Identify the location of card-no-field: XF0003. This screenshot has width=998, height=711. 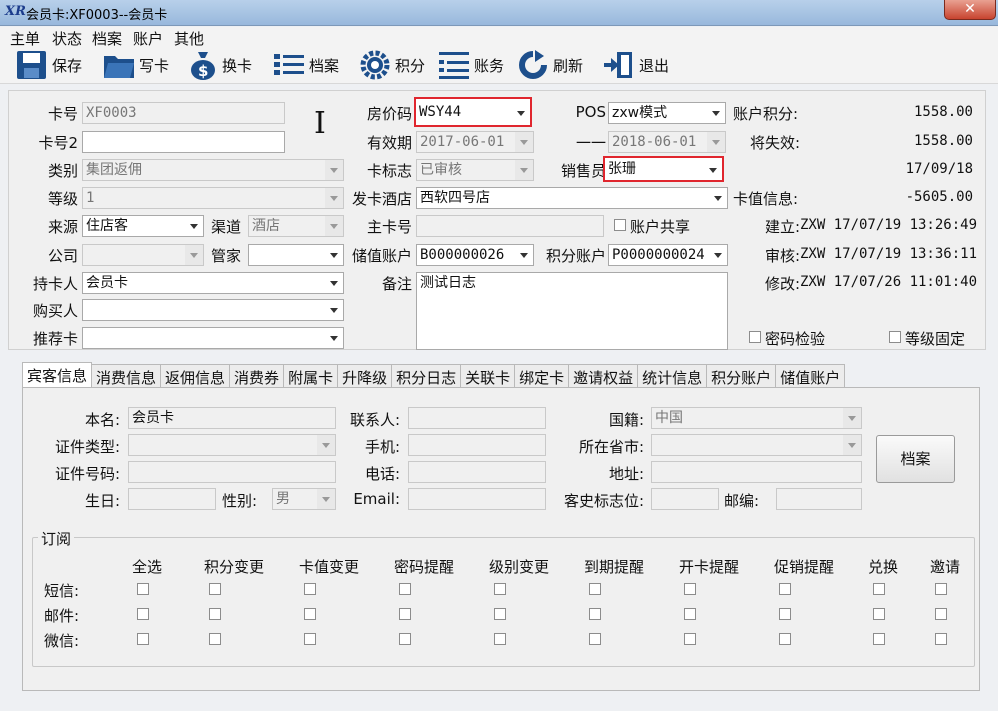
(183, 113).